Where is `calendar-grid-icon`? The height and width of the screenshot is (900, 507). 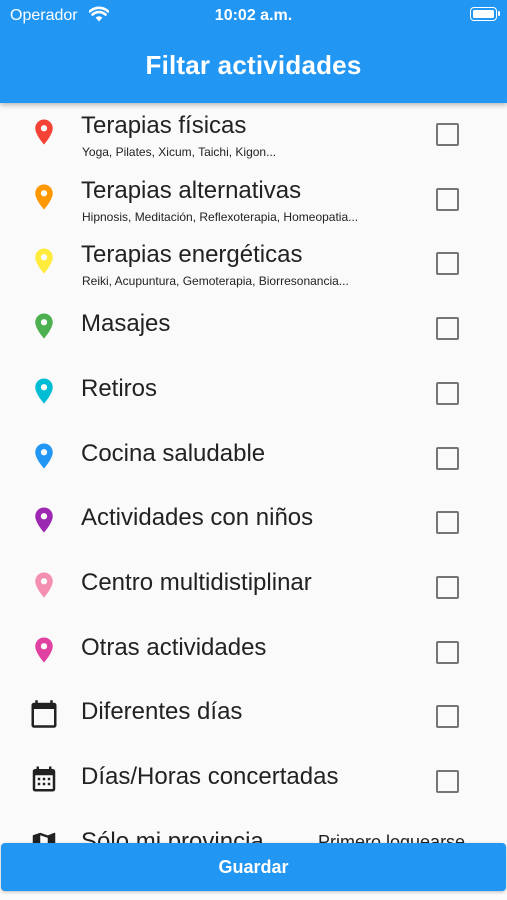 calendar-grid-icon is located at coordinates (44, 779).